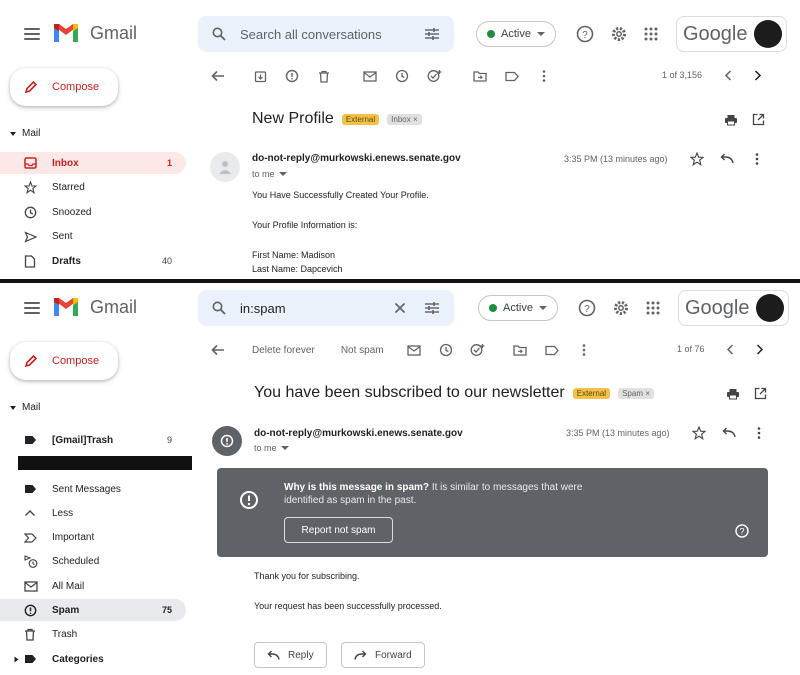 The image size is (800, 675). What do you see at coordinates (383, 655) in the screenshot?
I see `forward-button: Forward` at bounding box center [383, 655].